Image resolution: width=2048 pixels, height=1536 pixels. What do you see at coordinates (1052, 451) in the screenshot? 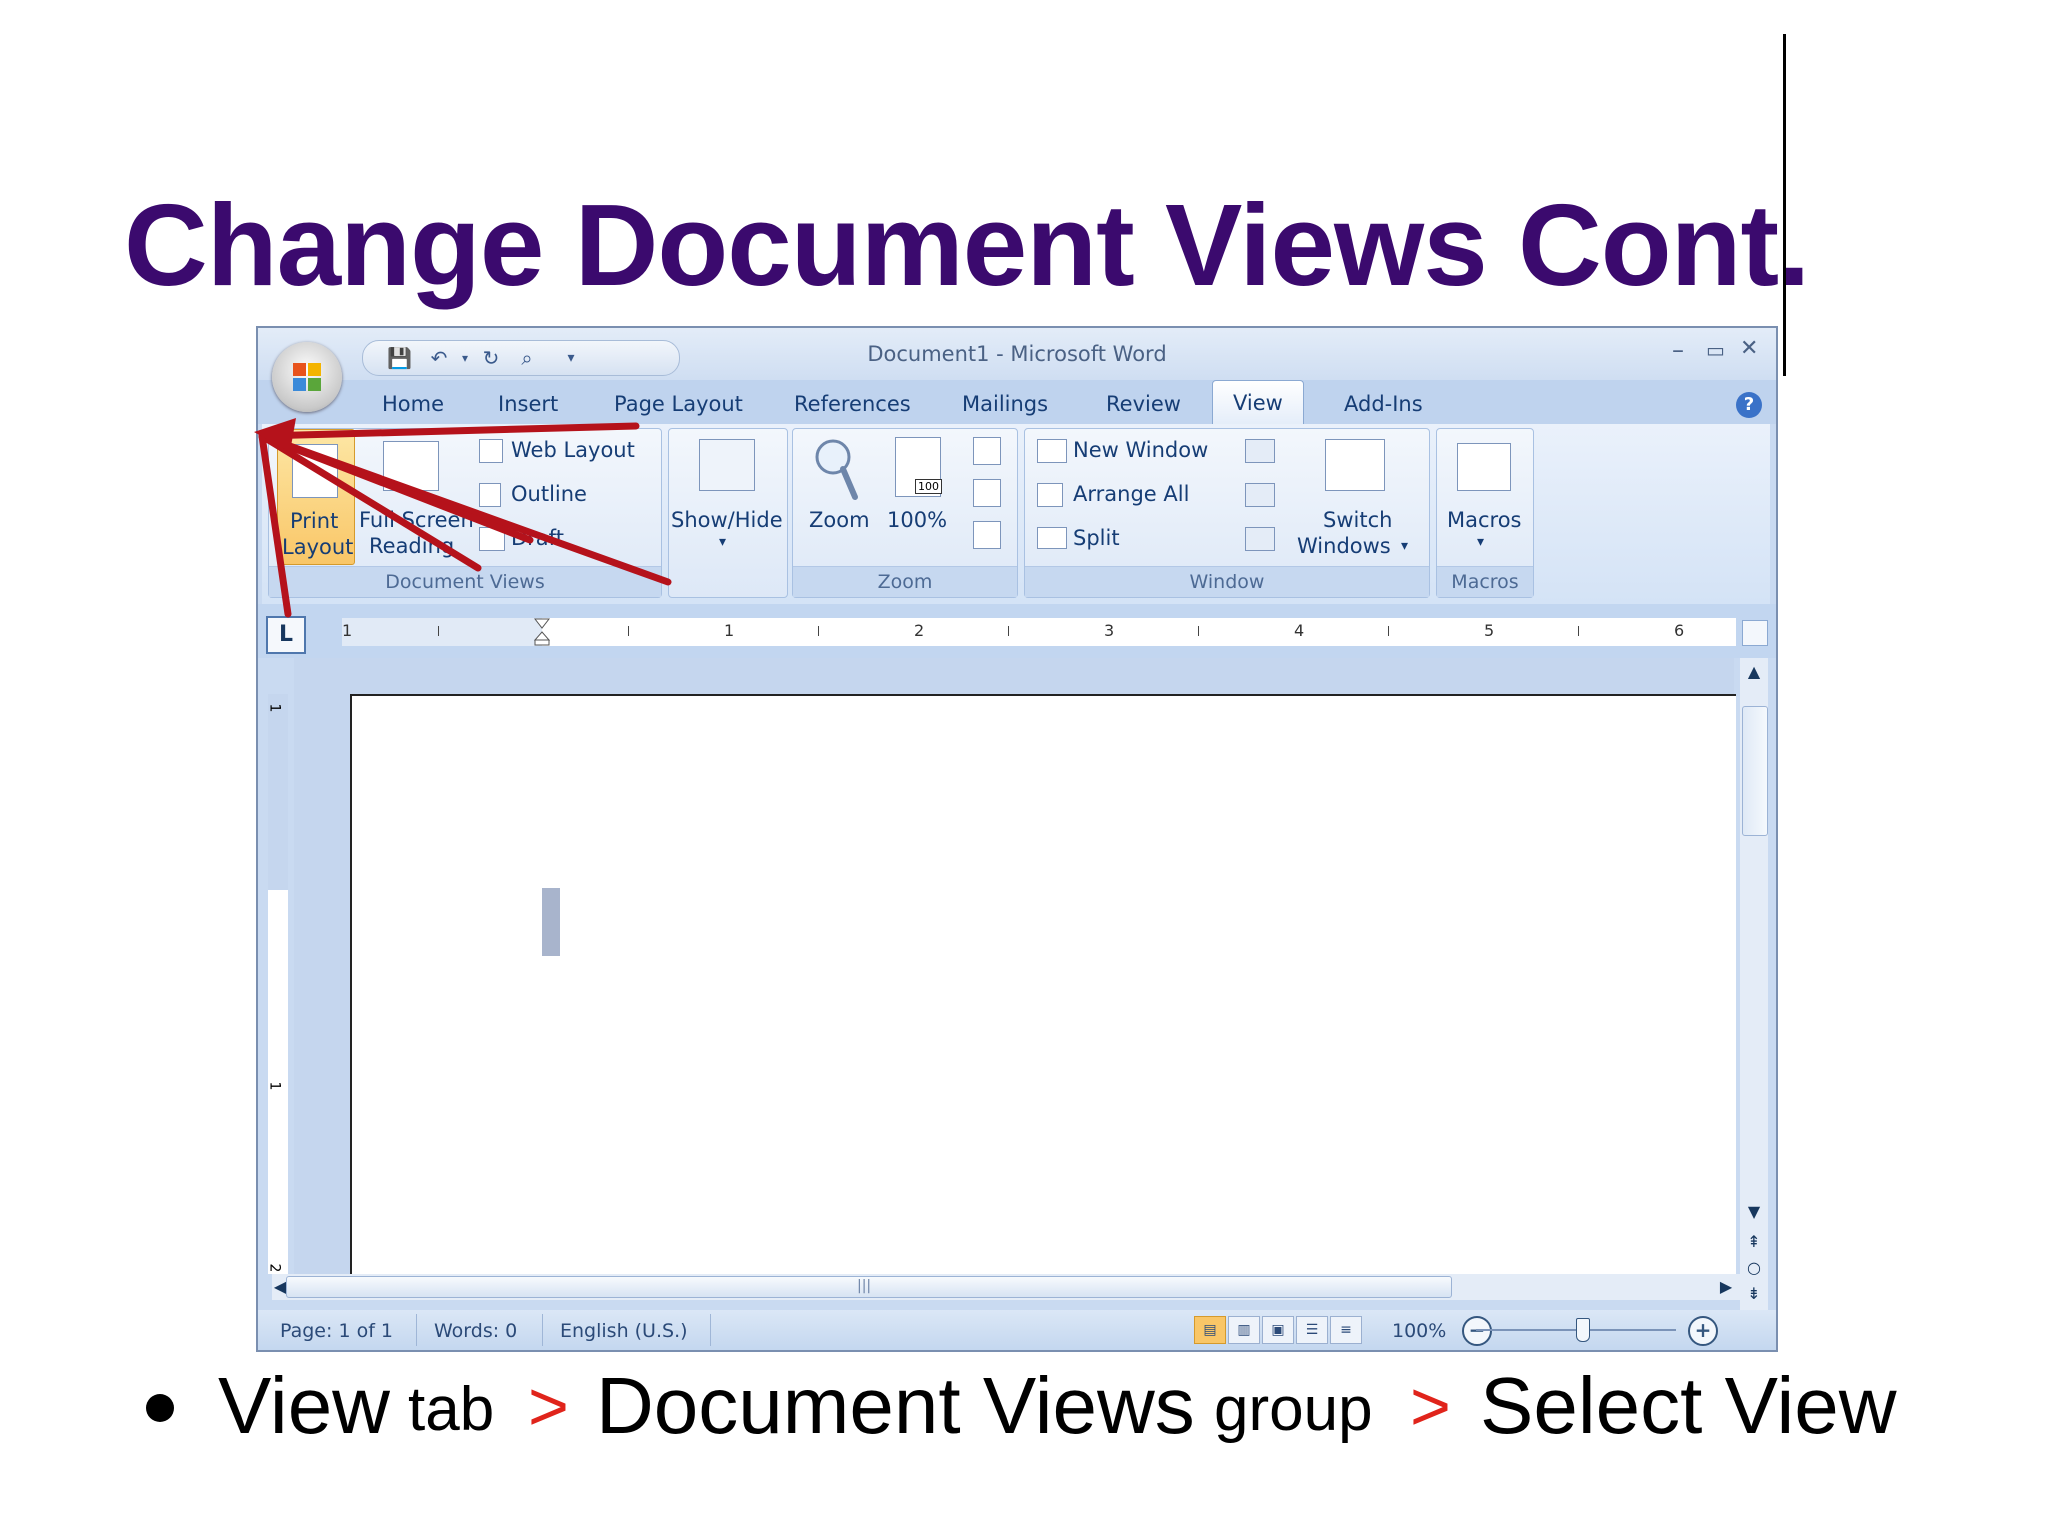
I see `new-window-icon` at bounding box center [1052, 451].